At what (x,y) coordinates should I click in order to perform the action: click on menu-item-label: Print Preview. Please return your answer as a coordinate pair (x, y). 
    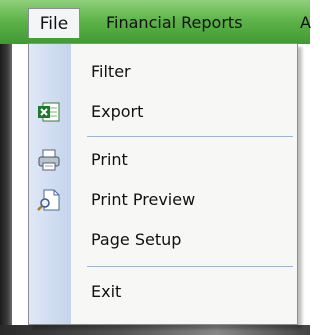
    Looking at the image, I should click on (143, 199).